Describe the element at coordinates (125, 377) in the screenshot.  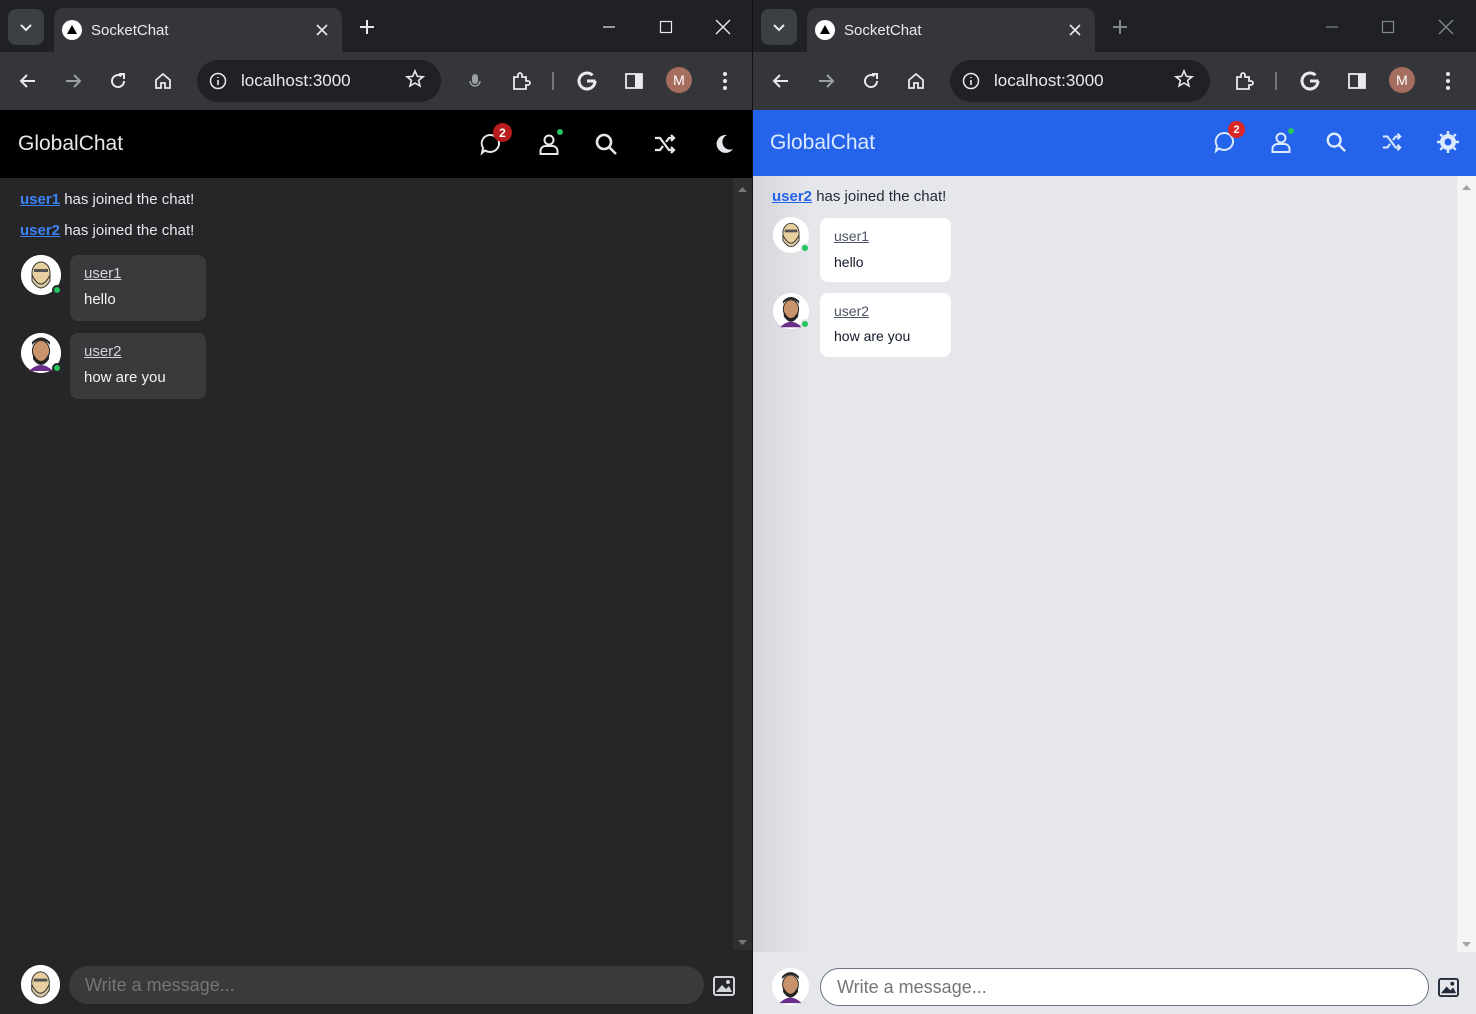
I see `message-text: how are you` at that location.